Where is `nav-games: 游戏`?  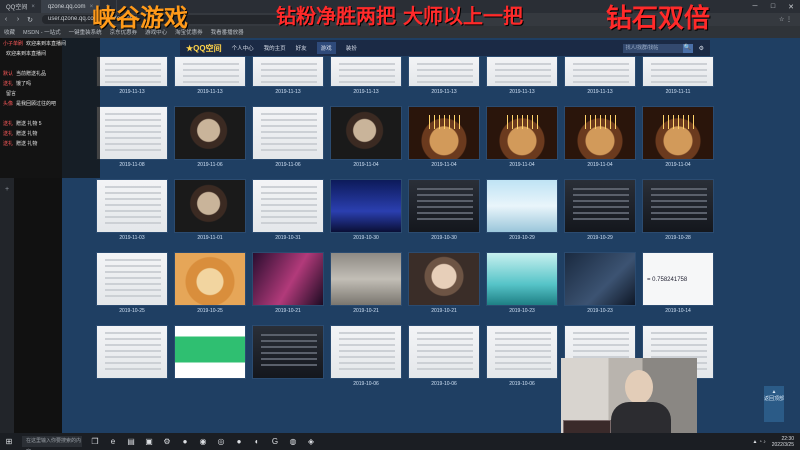 nav-games: 游戏 is located at coordinates (326, 48).